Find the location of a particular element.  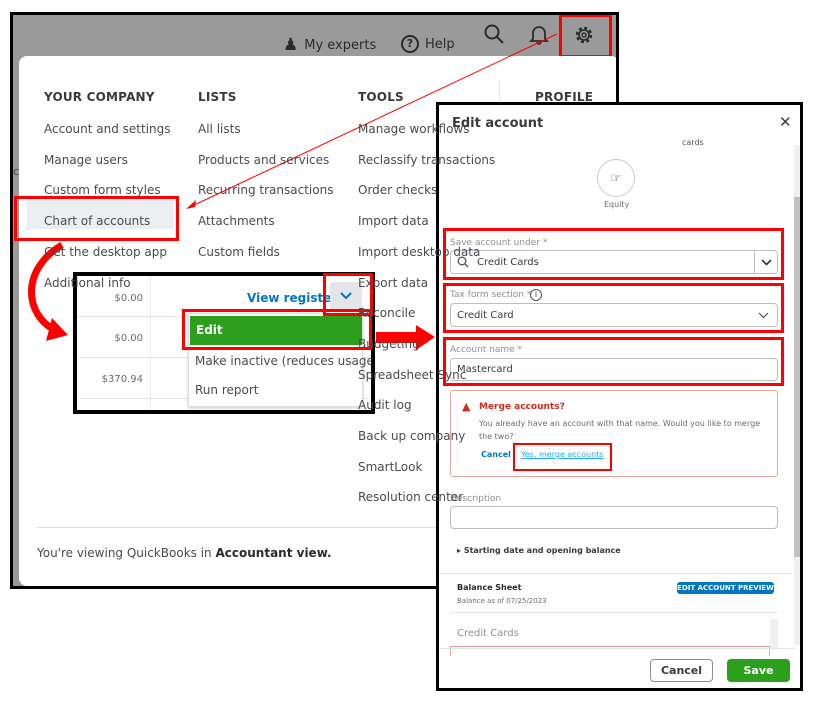

gear-highlight is located at coordinates (585, 36).